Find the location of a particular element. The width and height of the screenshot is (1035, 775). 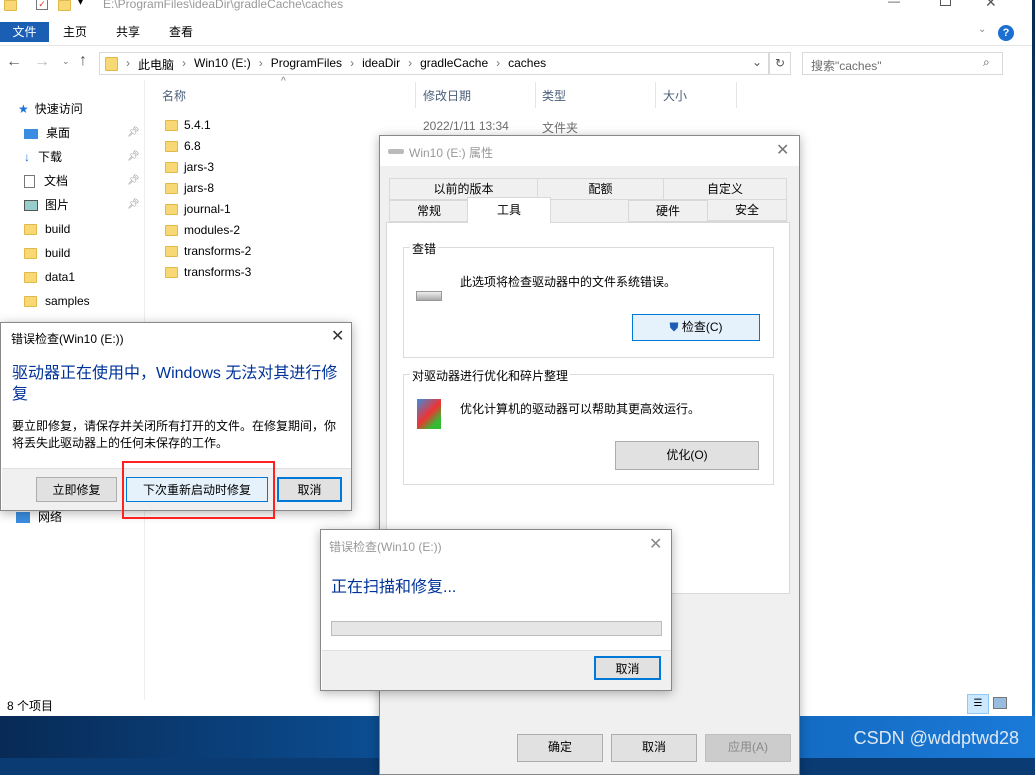

breadcrumb-item: 此电脑 is located at coordinates (156, 64).